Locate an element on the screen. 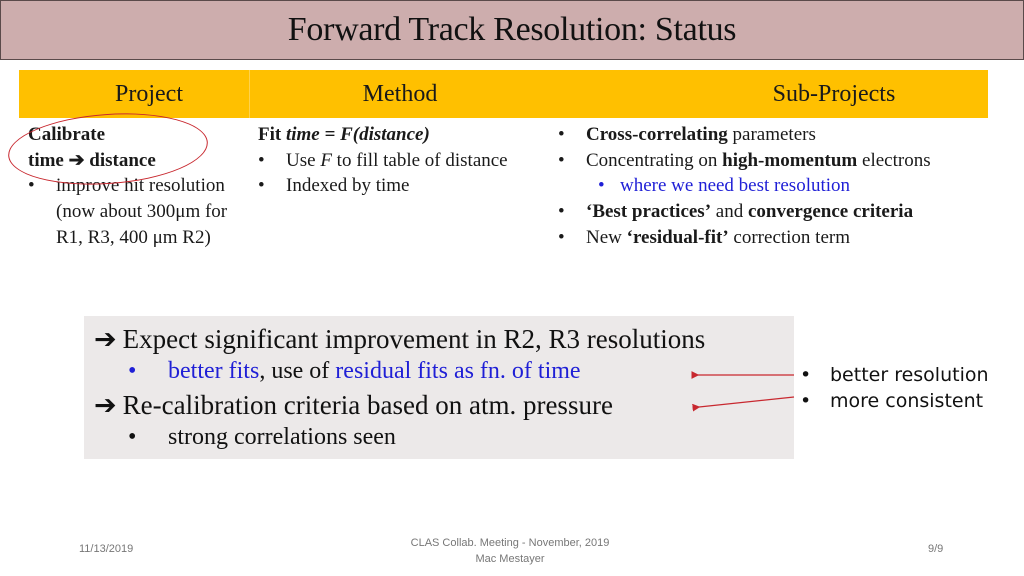 The height and width of the screenshot is (576, 1024). subproject-item: • New ‘residual-fit’ correction term is located at coordinates (788, 238).